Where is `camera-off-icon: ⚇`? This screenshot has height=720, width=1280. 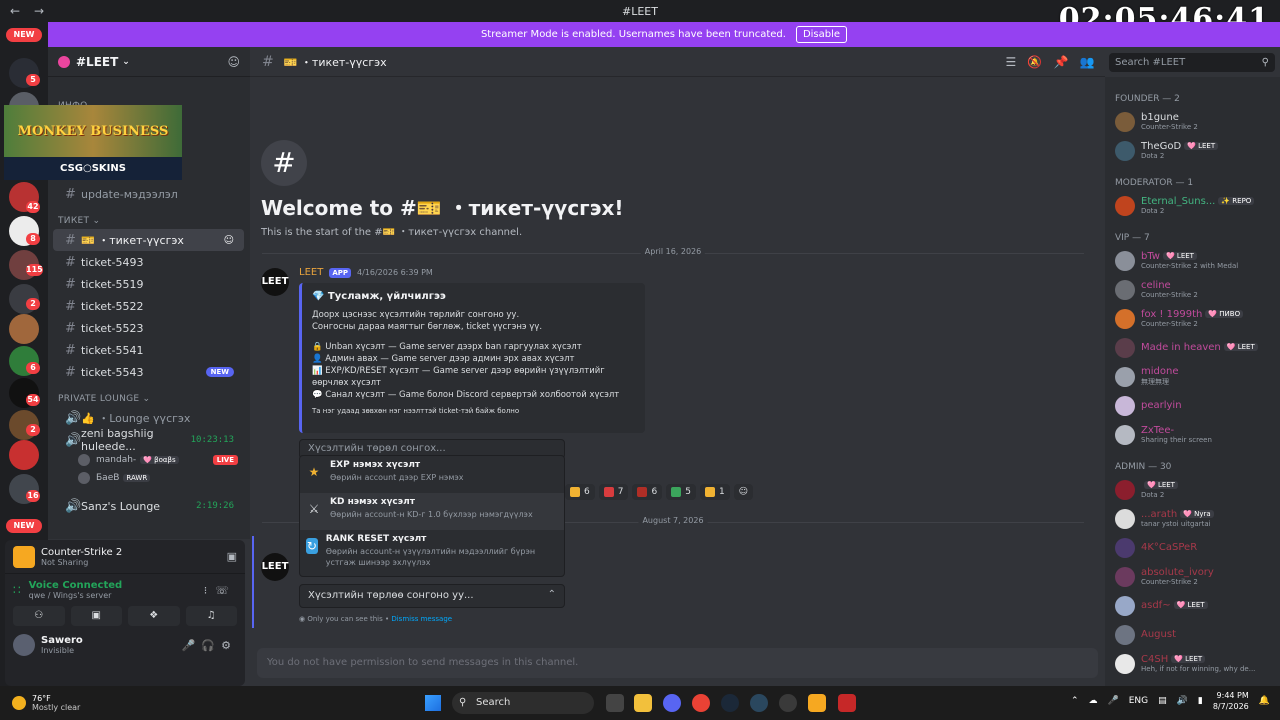
camera-off-icon: ⚇ is located at coordinates (39, 616).